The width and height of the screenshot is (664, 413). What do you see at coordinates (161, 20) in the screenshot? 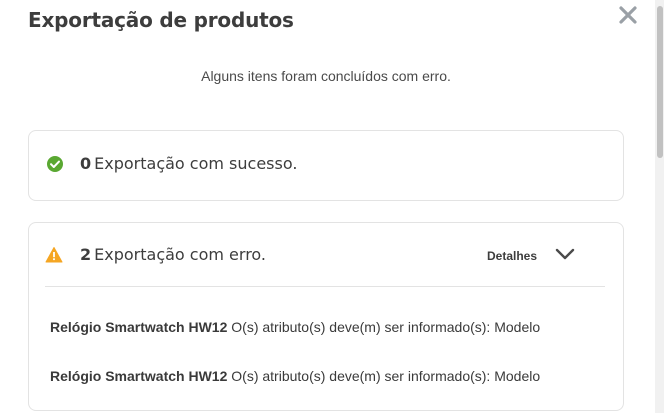
I see `modal-title: Exportação de produtos` at bounding box center [161, 20].